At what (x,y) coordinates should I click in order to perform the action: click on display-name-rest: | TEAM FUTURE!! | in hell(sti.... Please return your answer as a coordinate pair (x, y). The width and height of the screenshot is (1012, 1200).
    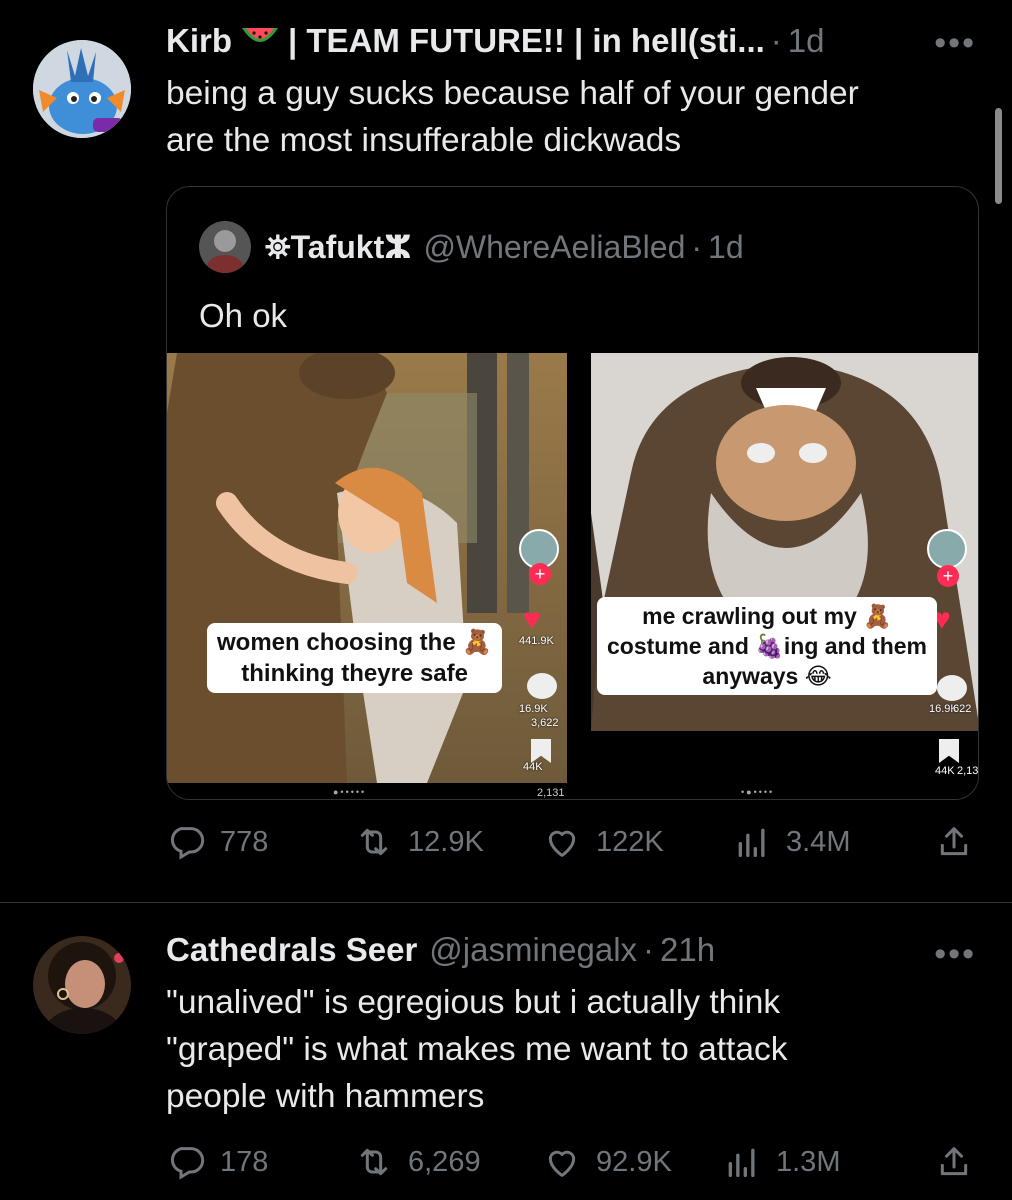
    Looking at the image, I should click on (526, 41).